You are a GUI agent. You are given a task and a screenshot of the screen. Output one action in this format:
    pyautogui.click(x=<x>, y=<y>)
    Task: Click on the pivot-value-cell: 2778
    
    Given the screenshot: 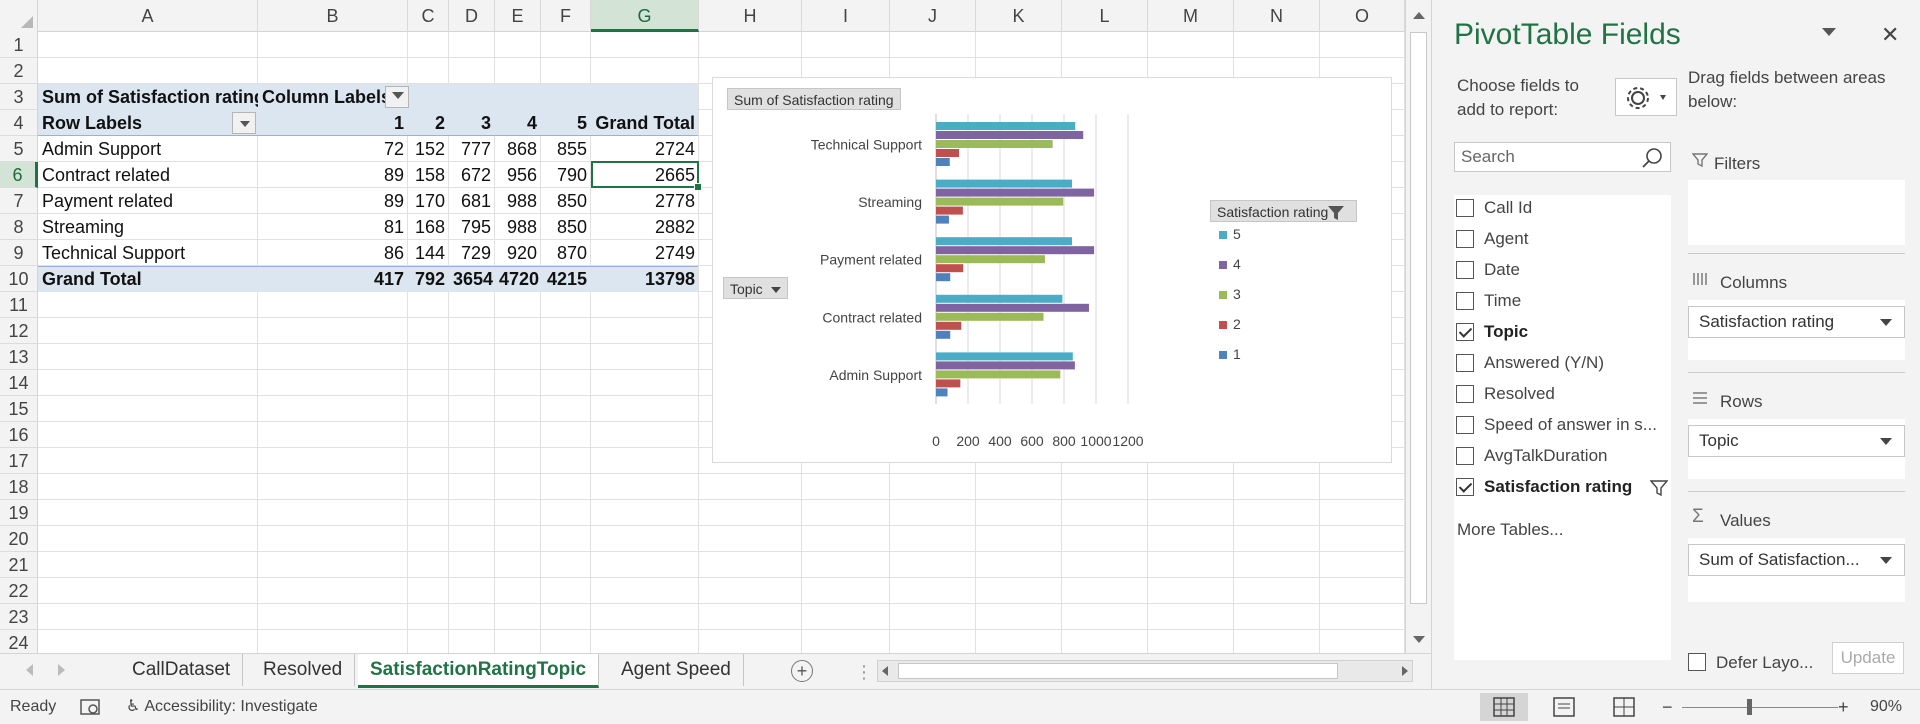 What is the action you would take?
    pyautogui.click(x=645, y=201)
    